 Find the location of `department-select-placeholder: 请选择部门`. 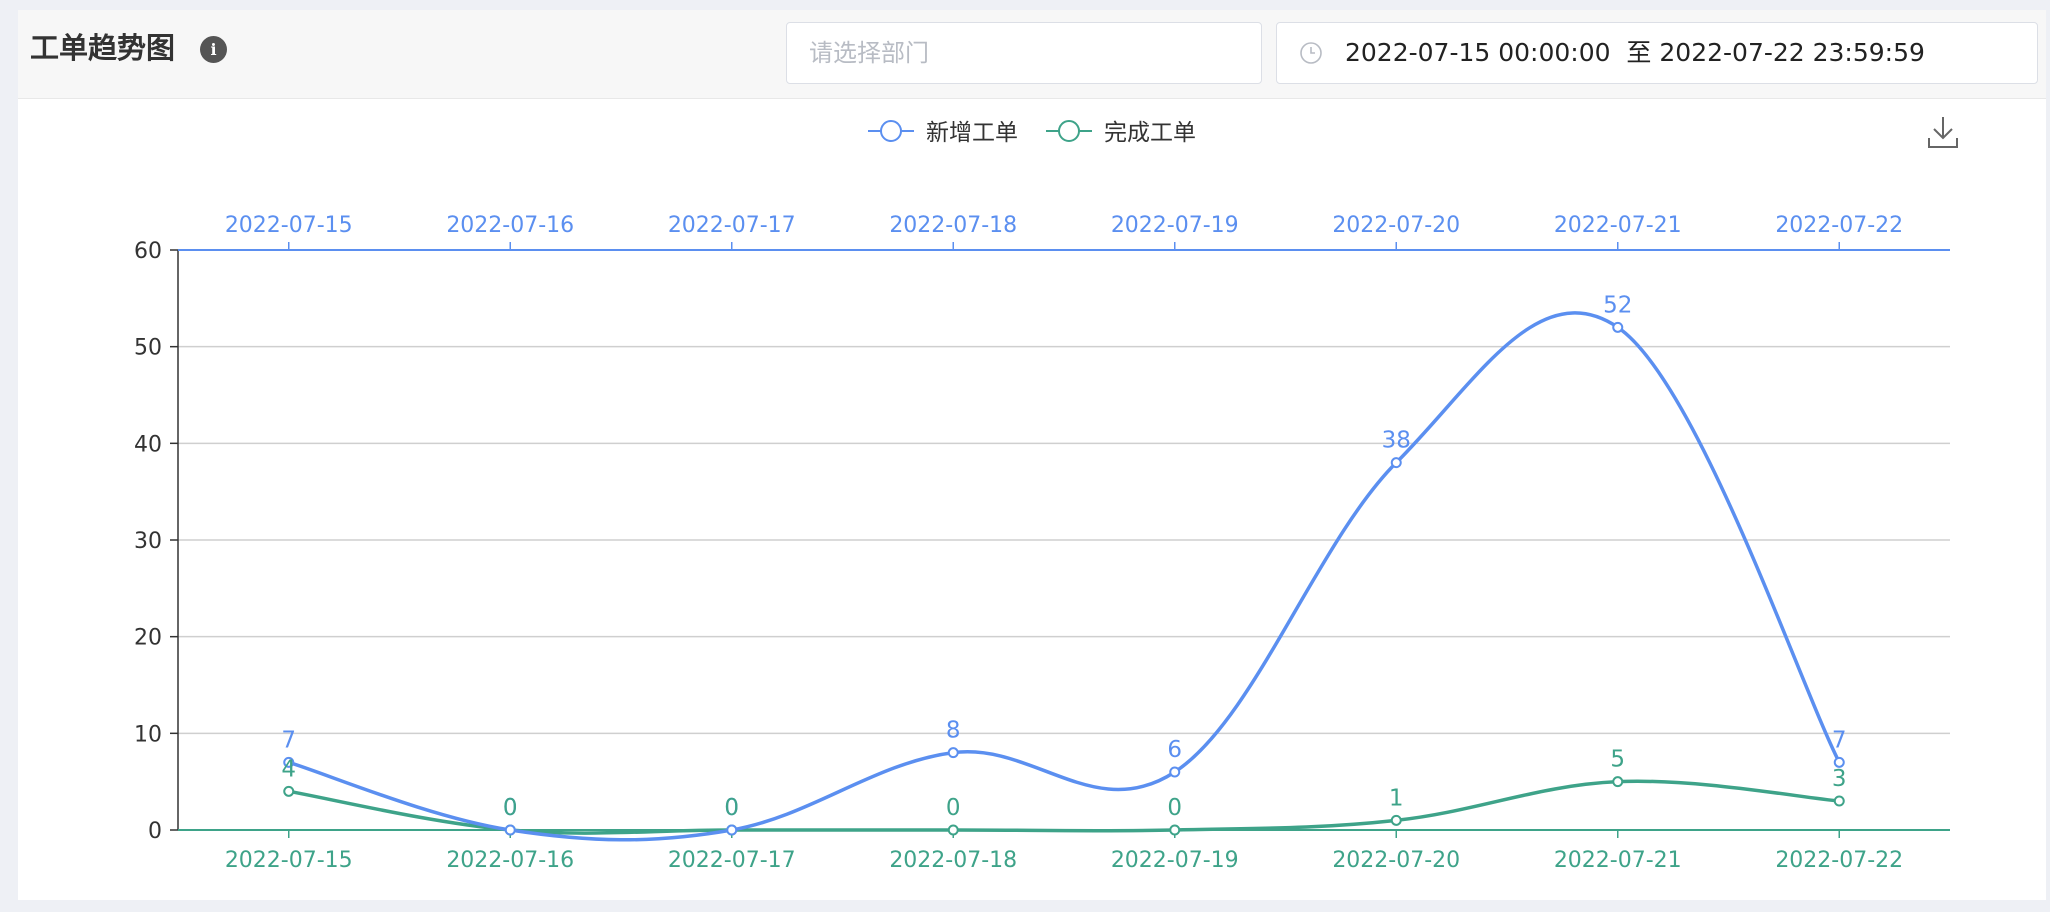

department-select-placeholder: 请选择部门 is located at coordinates (869, 53).